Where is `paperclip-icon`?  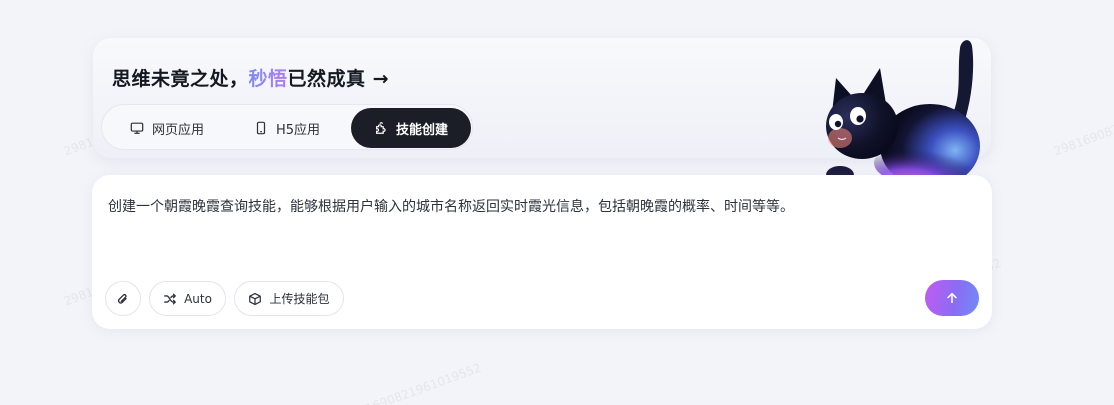
paperclip-icon is located at coordinates (122, 298).